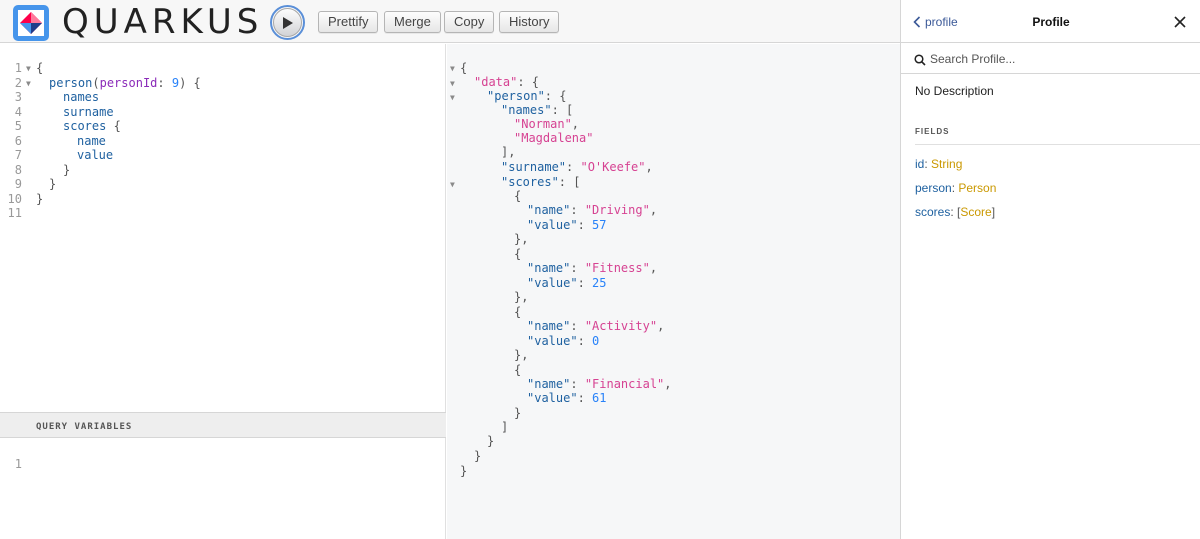  I want to click on code-line: person(personId: 9) {, so click(125, 83).